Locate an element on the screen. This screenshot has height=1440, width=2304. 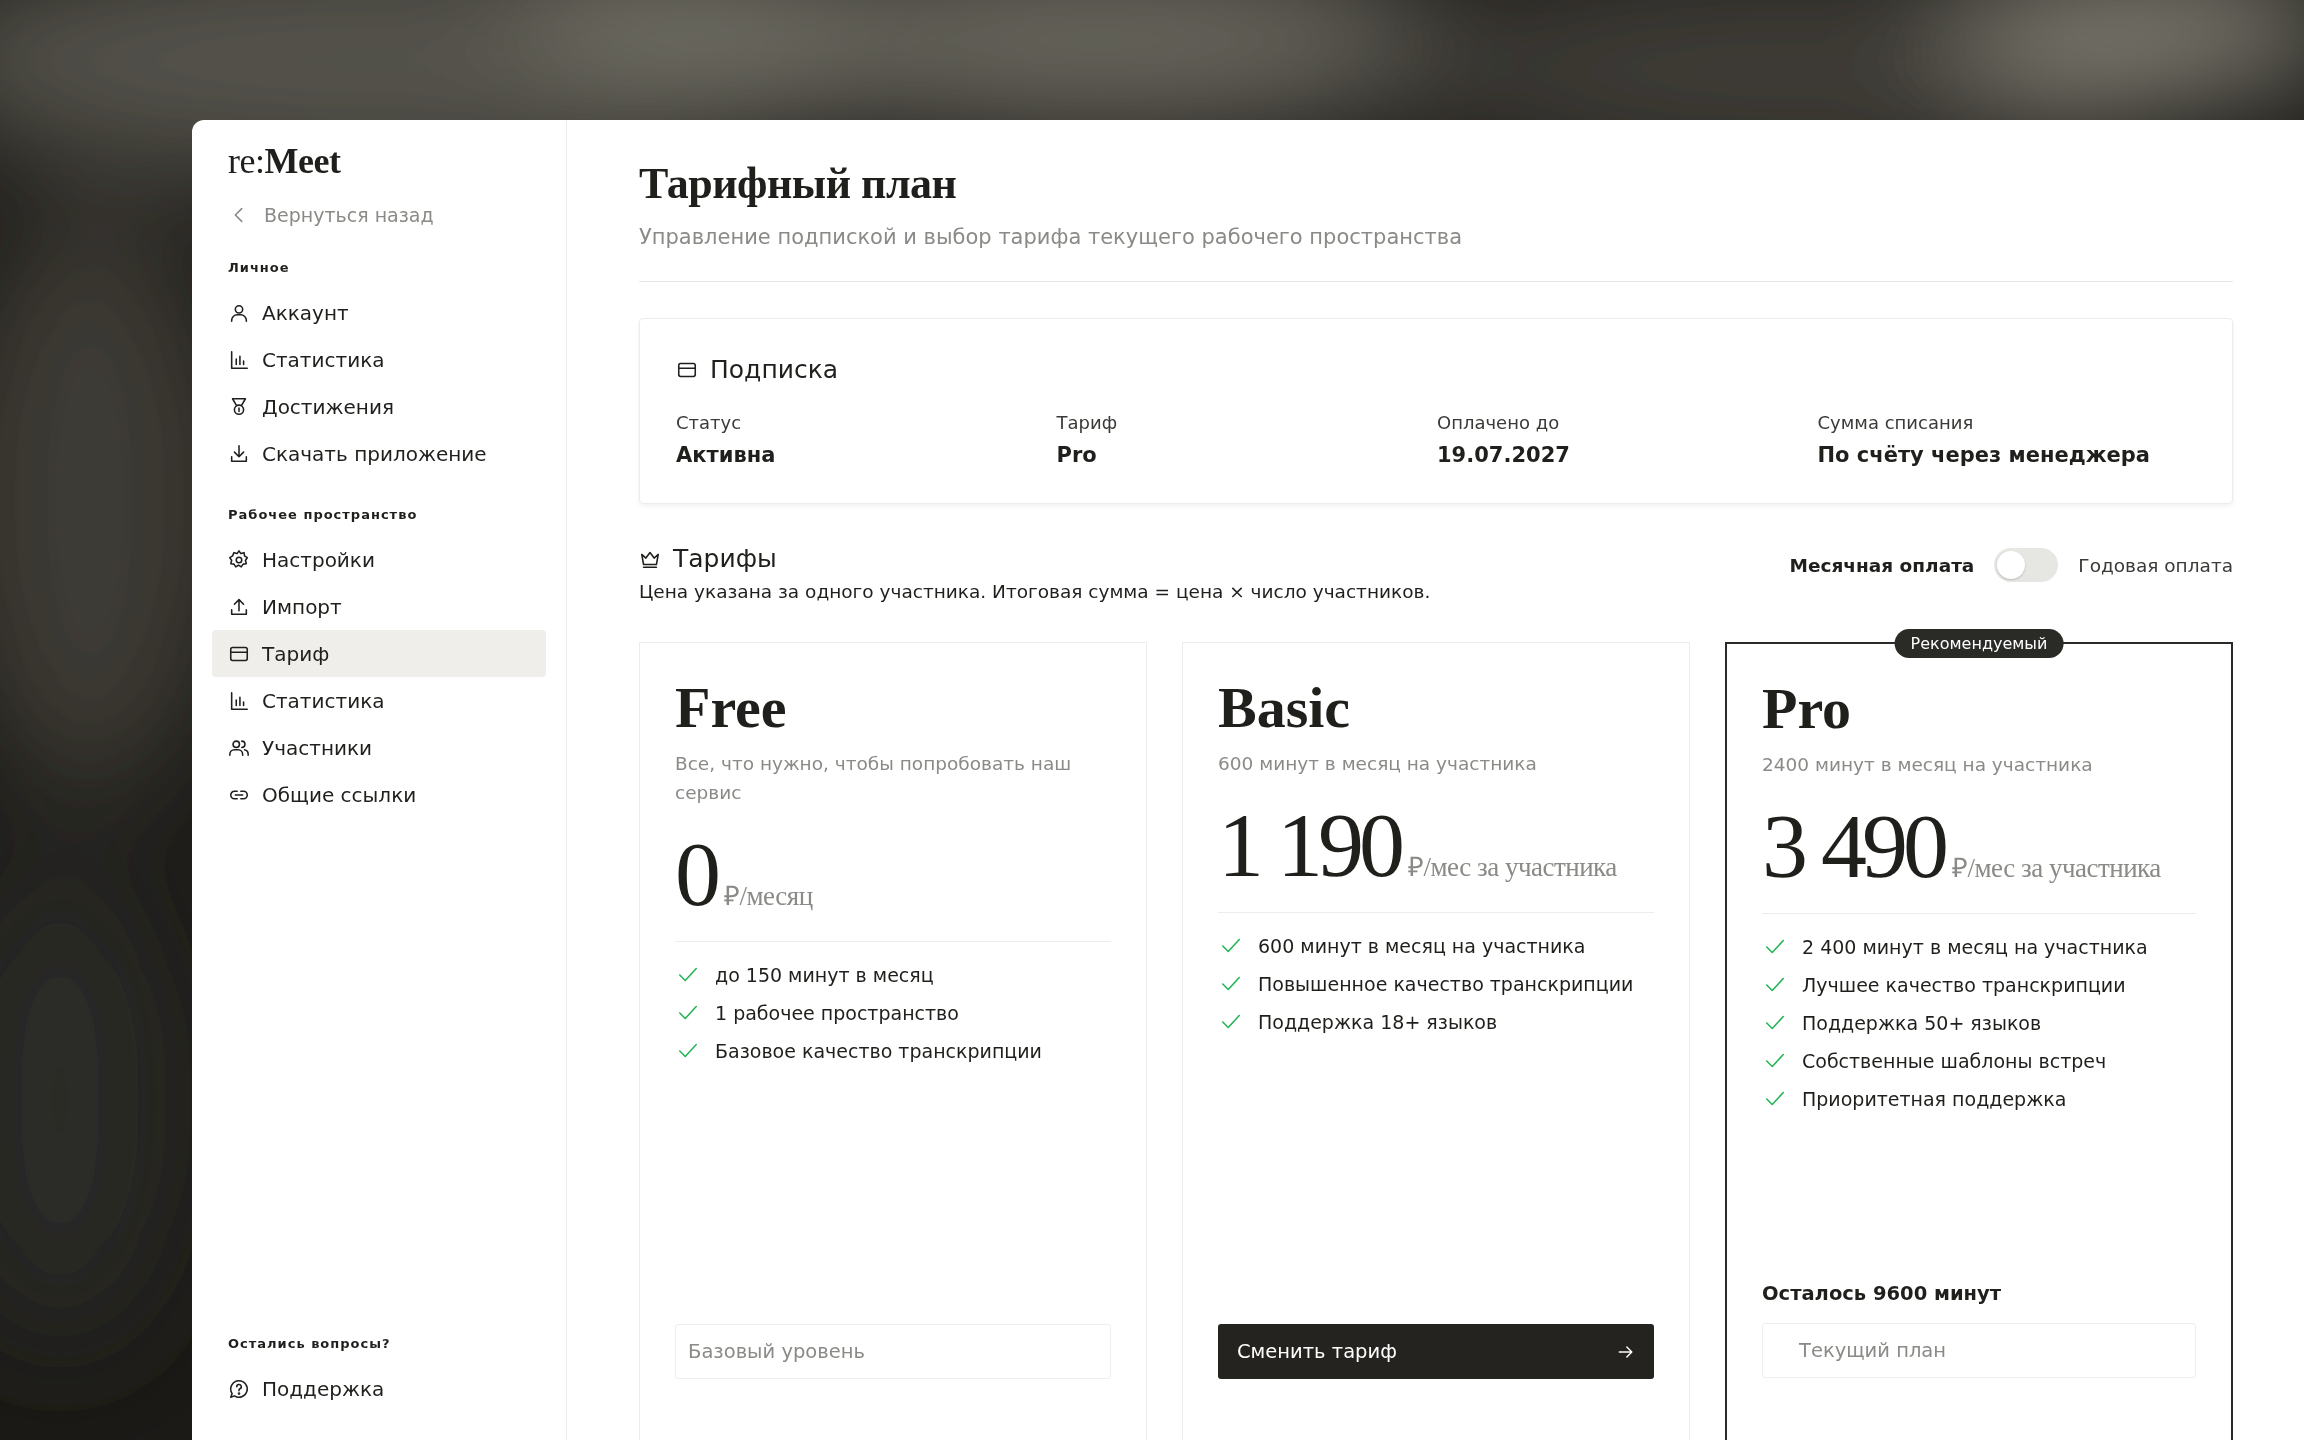
plan-price: 0 is located at coordinates (695, 874).